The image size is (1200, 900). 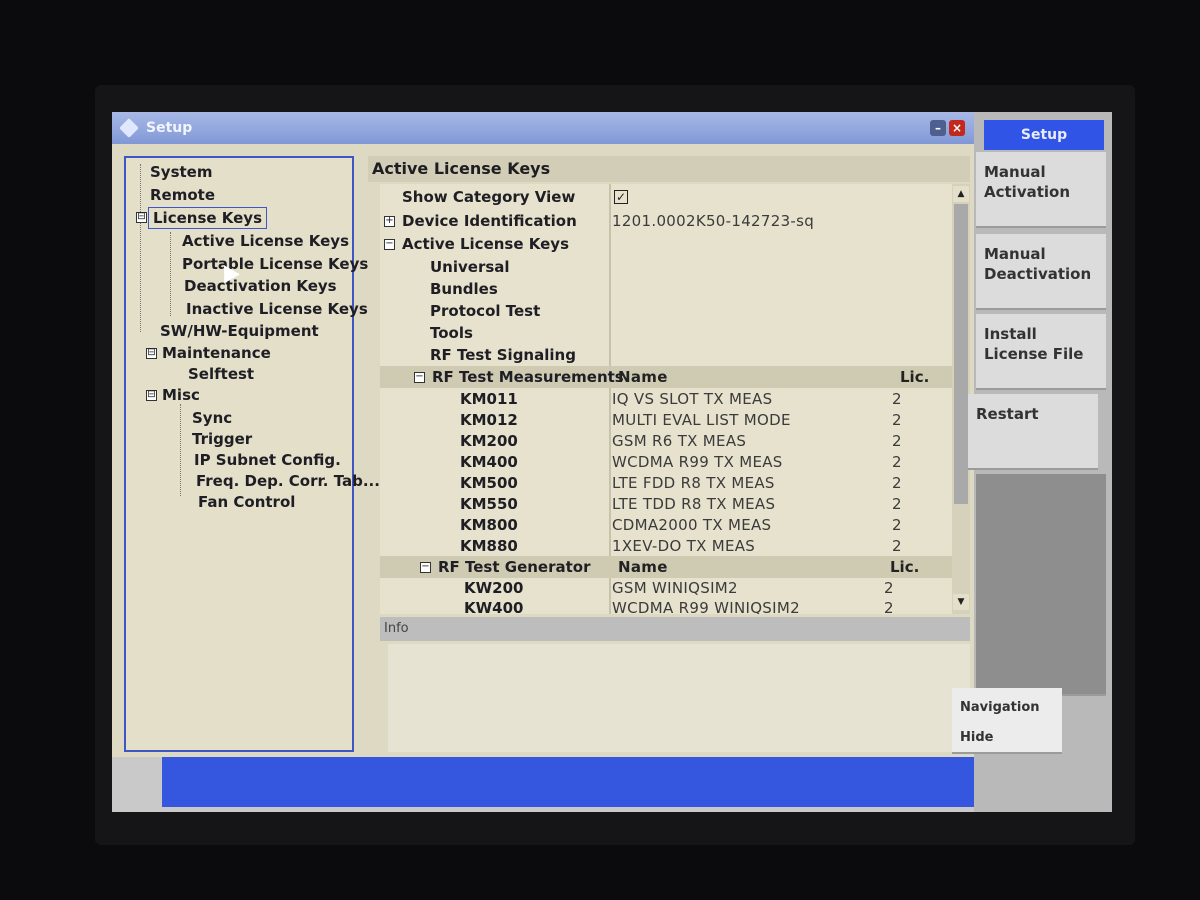 I want to click on row-show-category-view: Show Category View ✓, so click(x=666, y=197).